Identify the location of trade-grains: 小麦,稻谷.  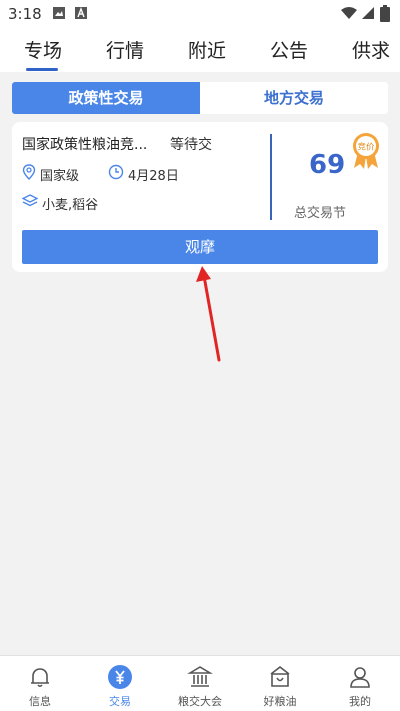
(70, 205).